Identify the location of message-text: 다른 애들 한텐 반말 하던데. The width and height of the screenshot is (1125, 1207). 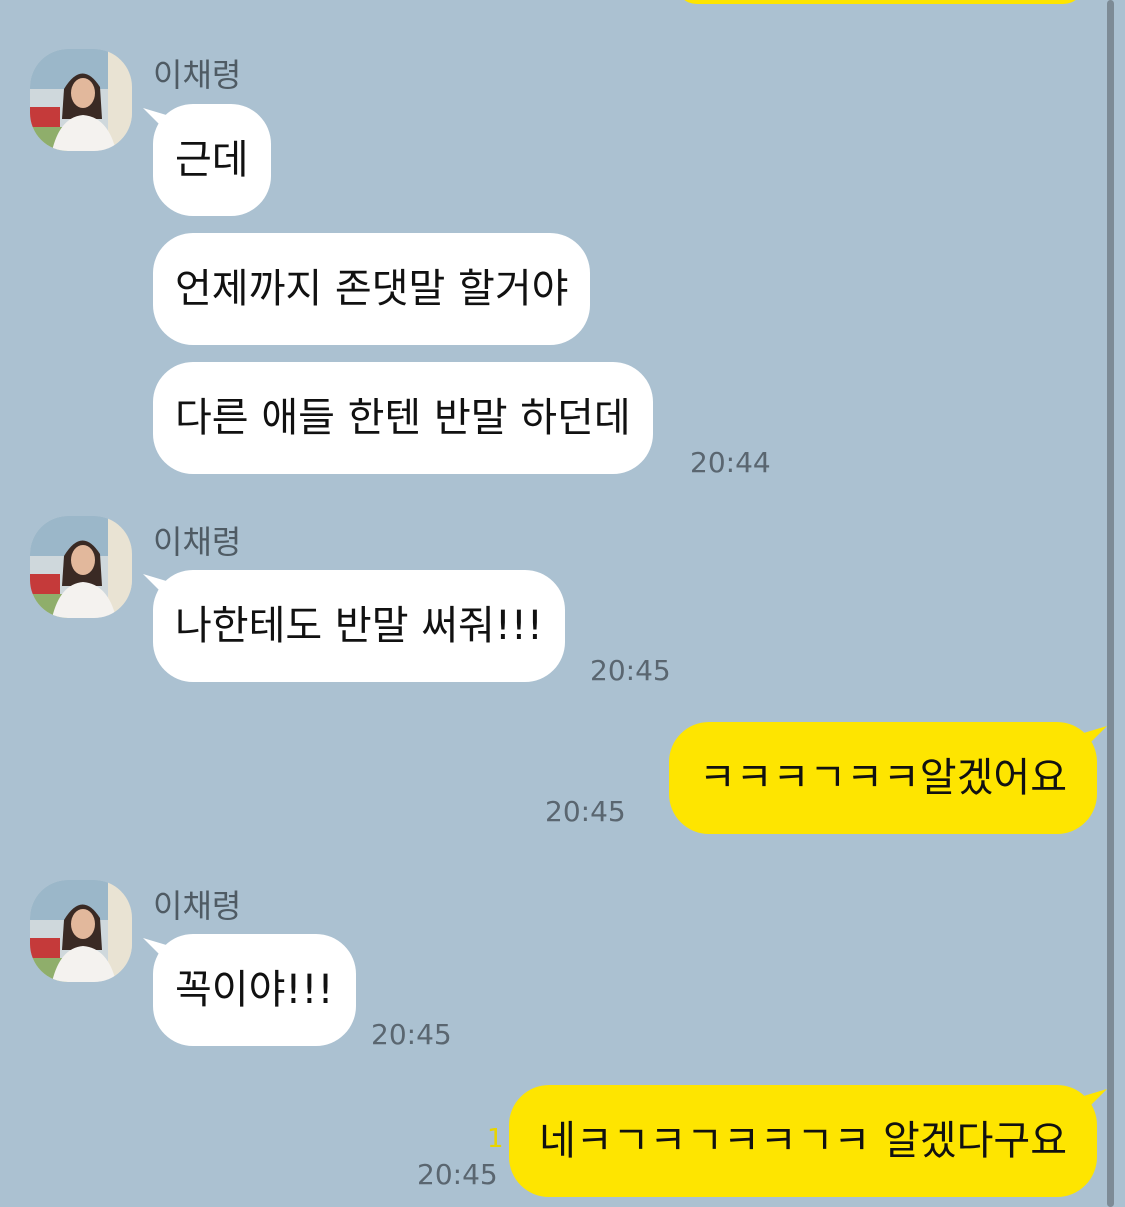
(403, 418).